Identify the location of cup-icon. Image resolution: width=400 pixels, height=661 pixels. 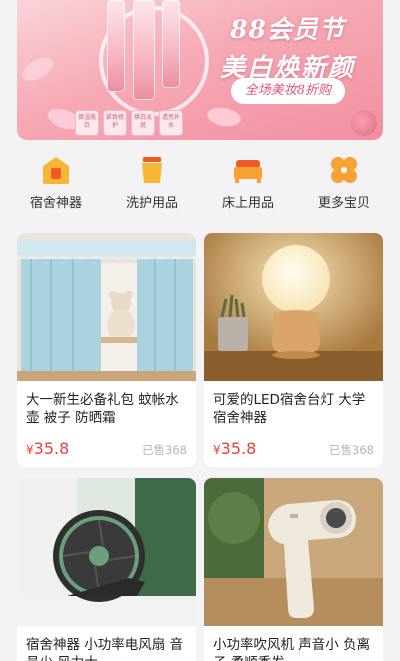
(152, 170).